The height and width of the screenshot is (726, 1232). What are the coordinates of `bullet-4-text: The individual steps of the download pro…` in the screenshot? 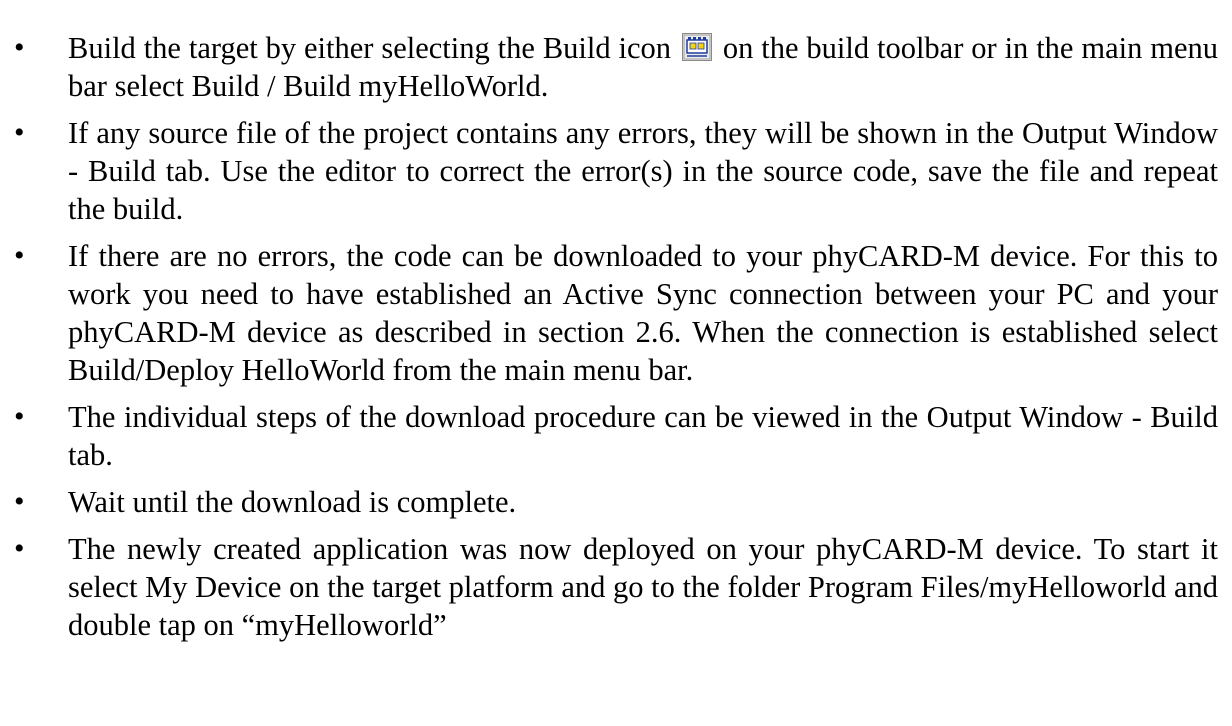 It's located at (643, 436).